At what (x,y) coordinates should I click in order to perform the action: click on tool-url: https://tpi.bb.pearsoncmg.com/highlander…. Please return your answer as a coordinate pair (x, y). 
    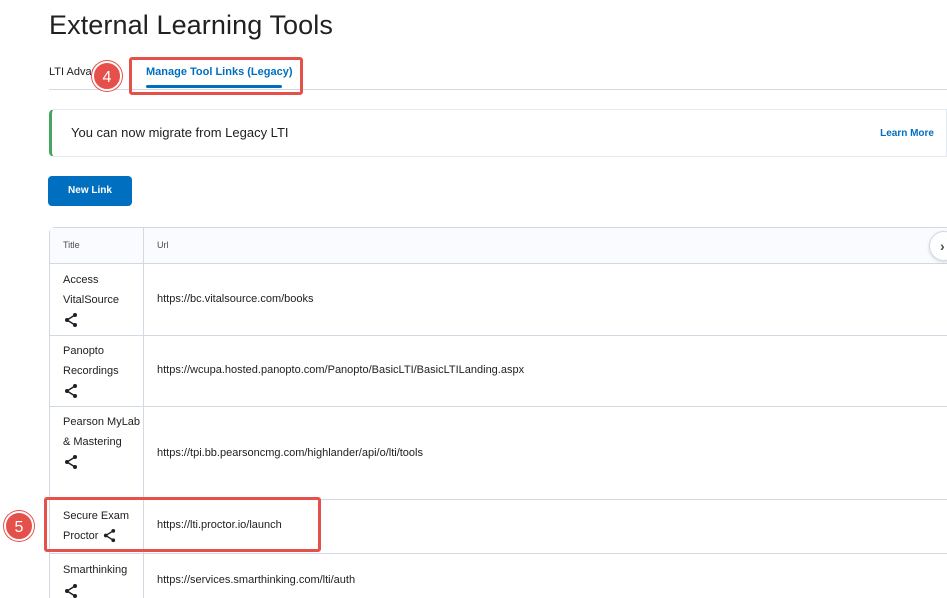
    Looking at the image, I should click on (290, 453).